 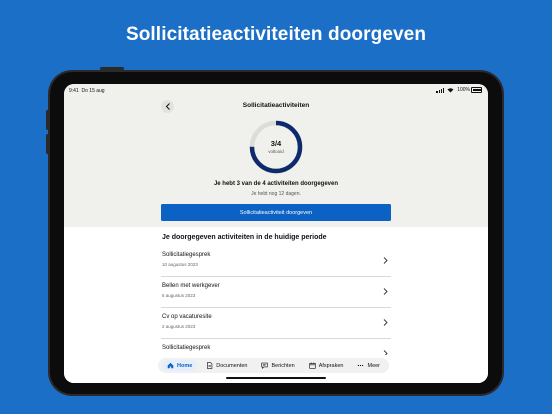 I want to click on tab-berichten: Berichten, so click(x=277, y=365).